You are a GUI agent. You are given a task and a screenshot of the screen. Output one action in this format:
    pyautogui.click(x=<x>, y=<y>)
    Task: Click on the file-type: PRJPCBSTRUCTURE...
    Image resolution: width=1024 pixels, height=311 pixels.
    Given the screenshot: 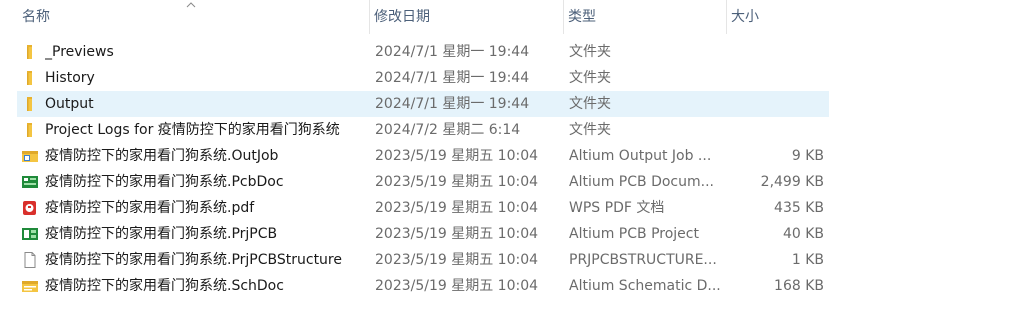 What is the action you would take?
    pyautogui.click(x=643, y=260)
    